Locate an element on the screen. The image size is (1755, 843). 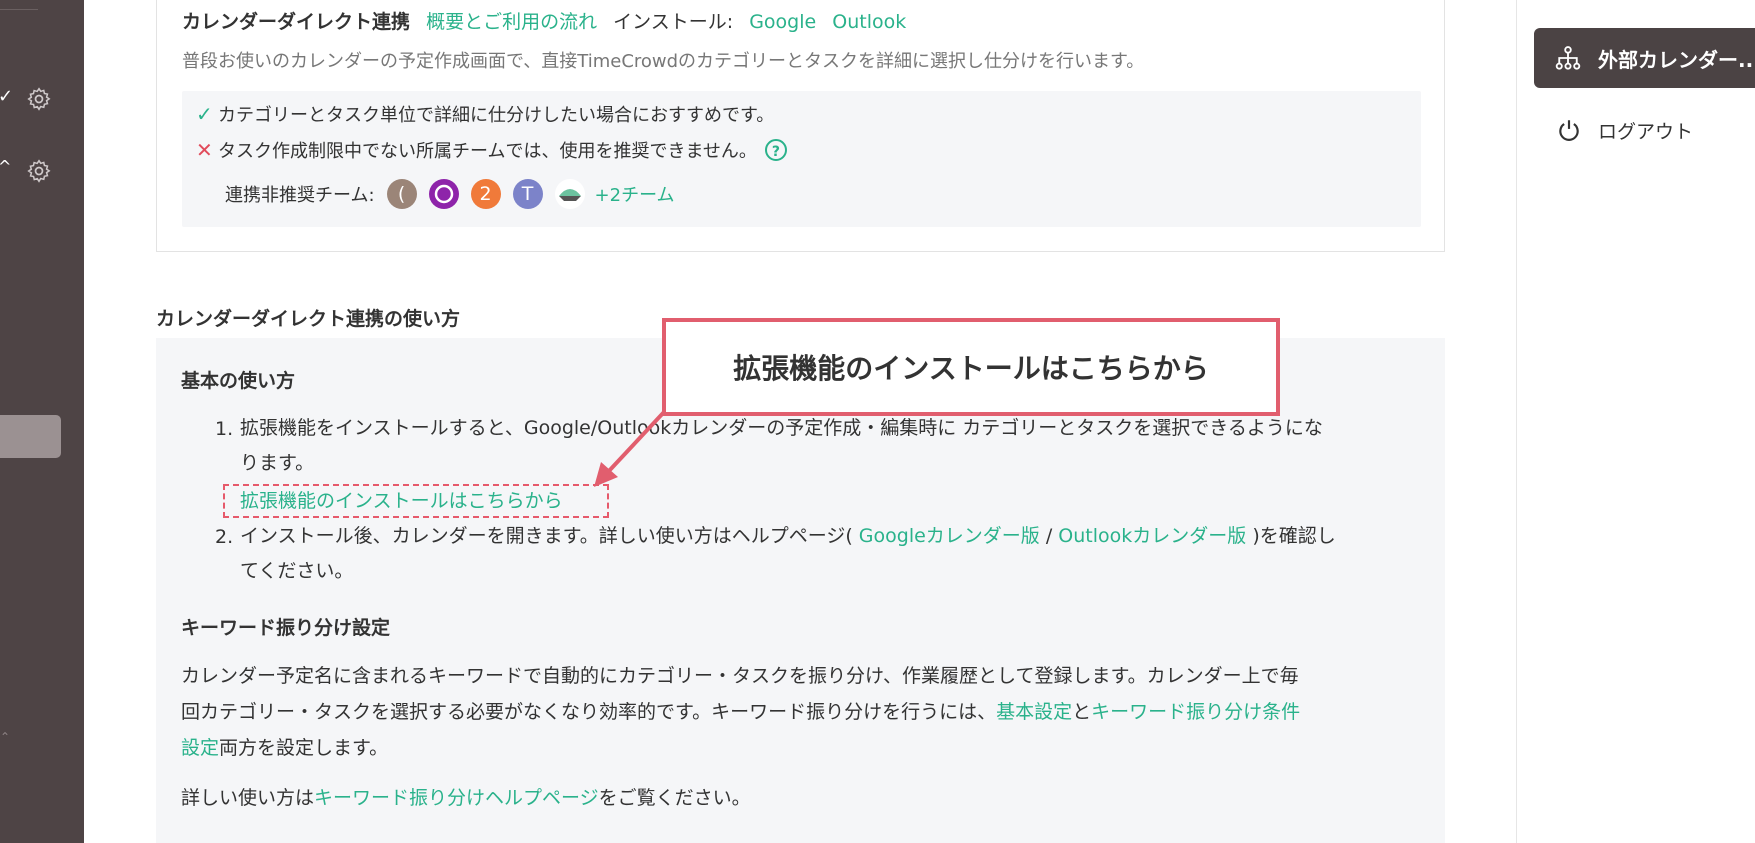
install-outlook-link: Outlook is located at coordinates (869, 22).